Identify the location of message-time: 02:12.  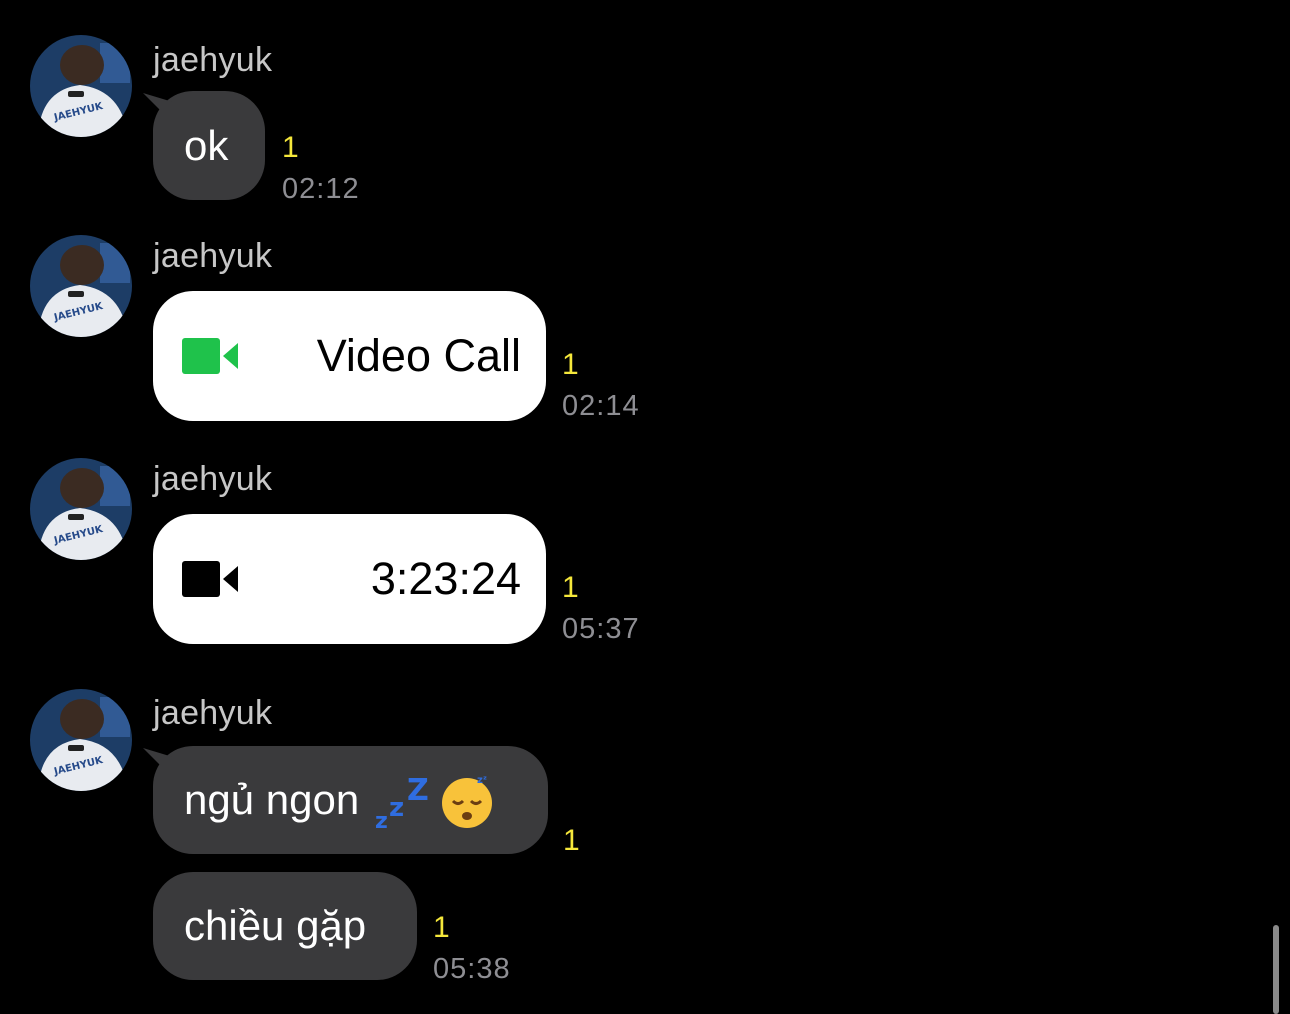
(321, 189).